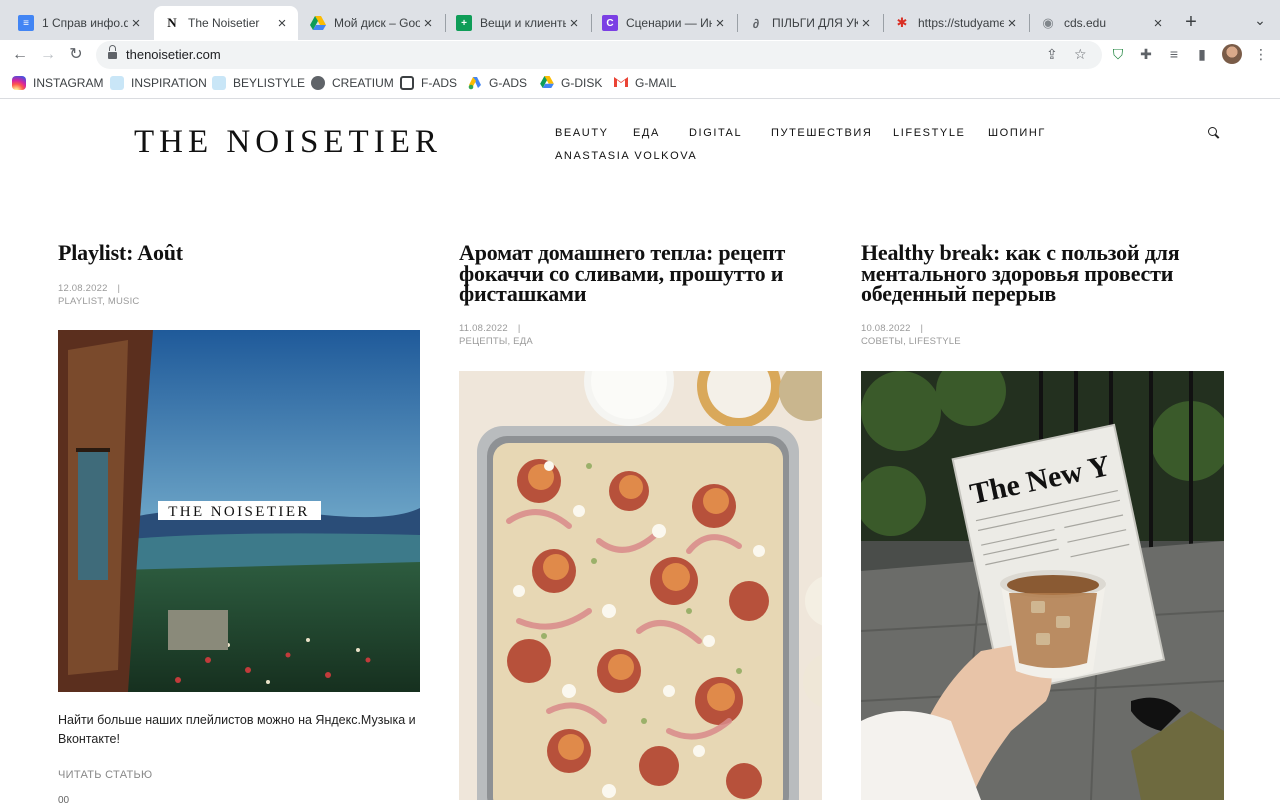 This screenshot has width=1280, height=806. I want to click on bookmark-beylistyle: BEYLISTYLE, so click(258, 83).